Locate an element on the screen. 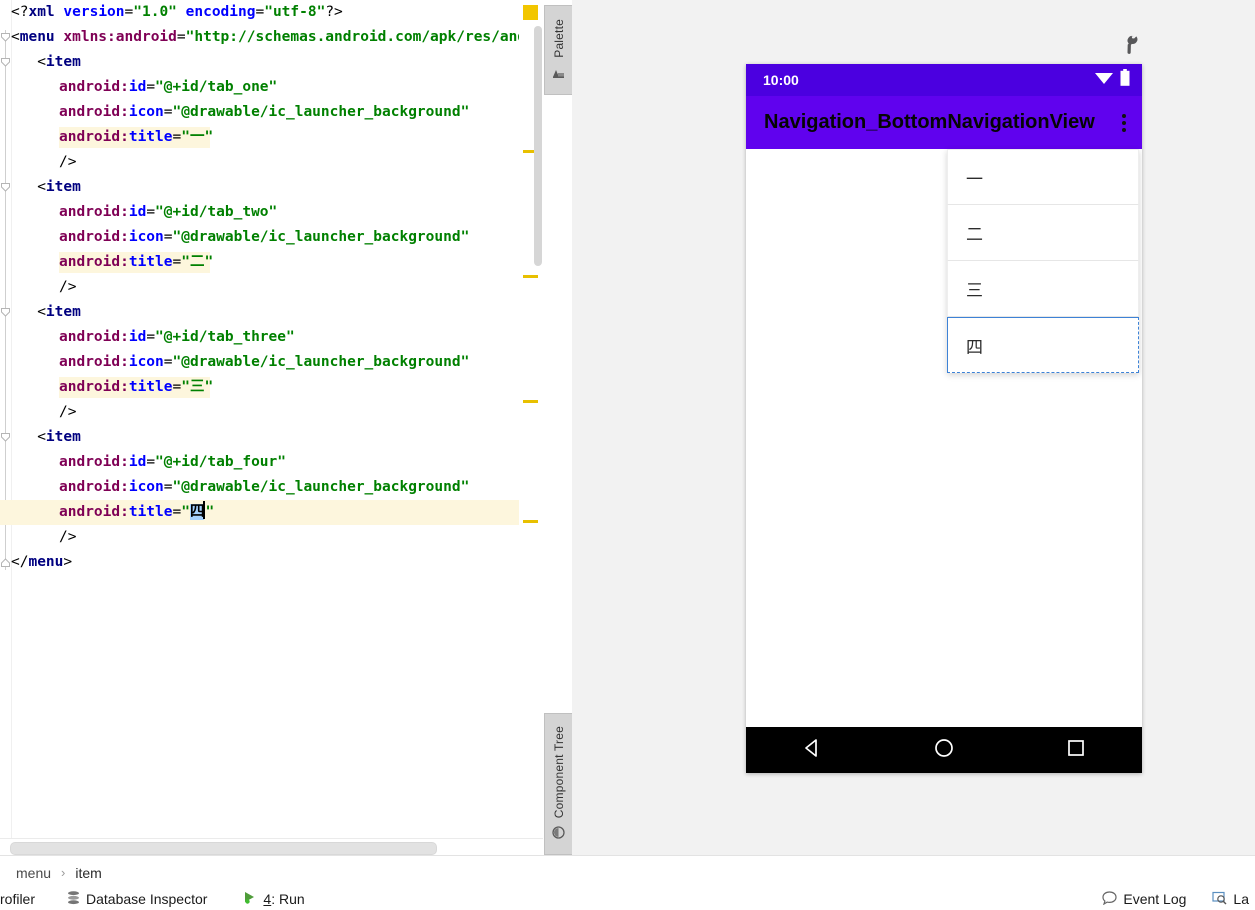  back-triangle-icon is located at coordinates (812, 750).